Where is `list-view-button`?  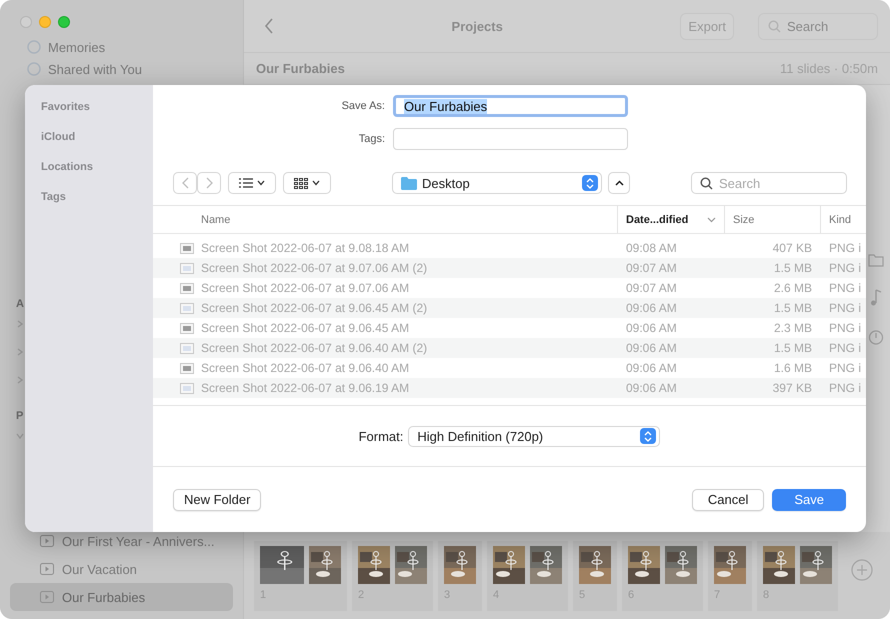
list-view-button is located at coordinates (252, 183).